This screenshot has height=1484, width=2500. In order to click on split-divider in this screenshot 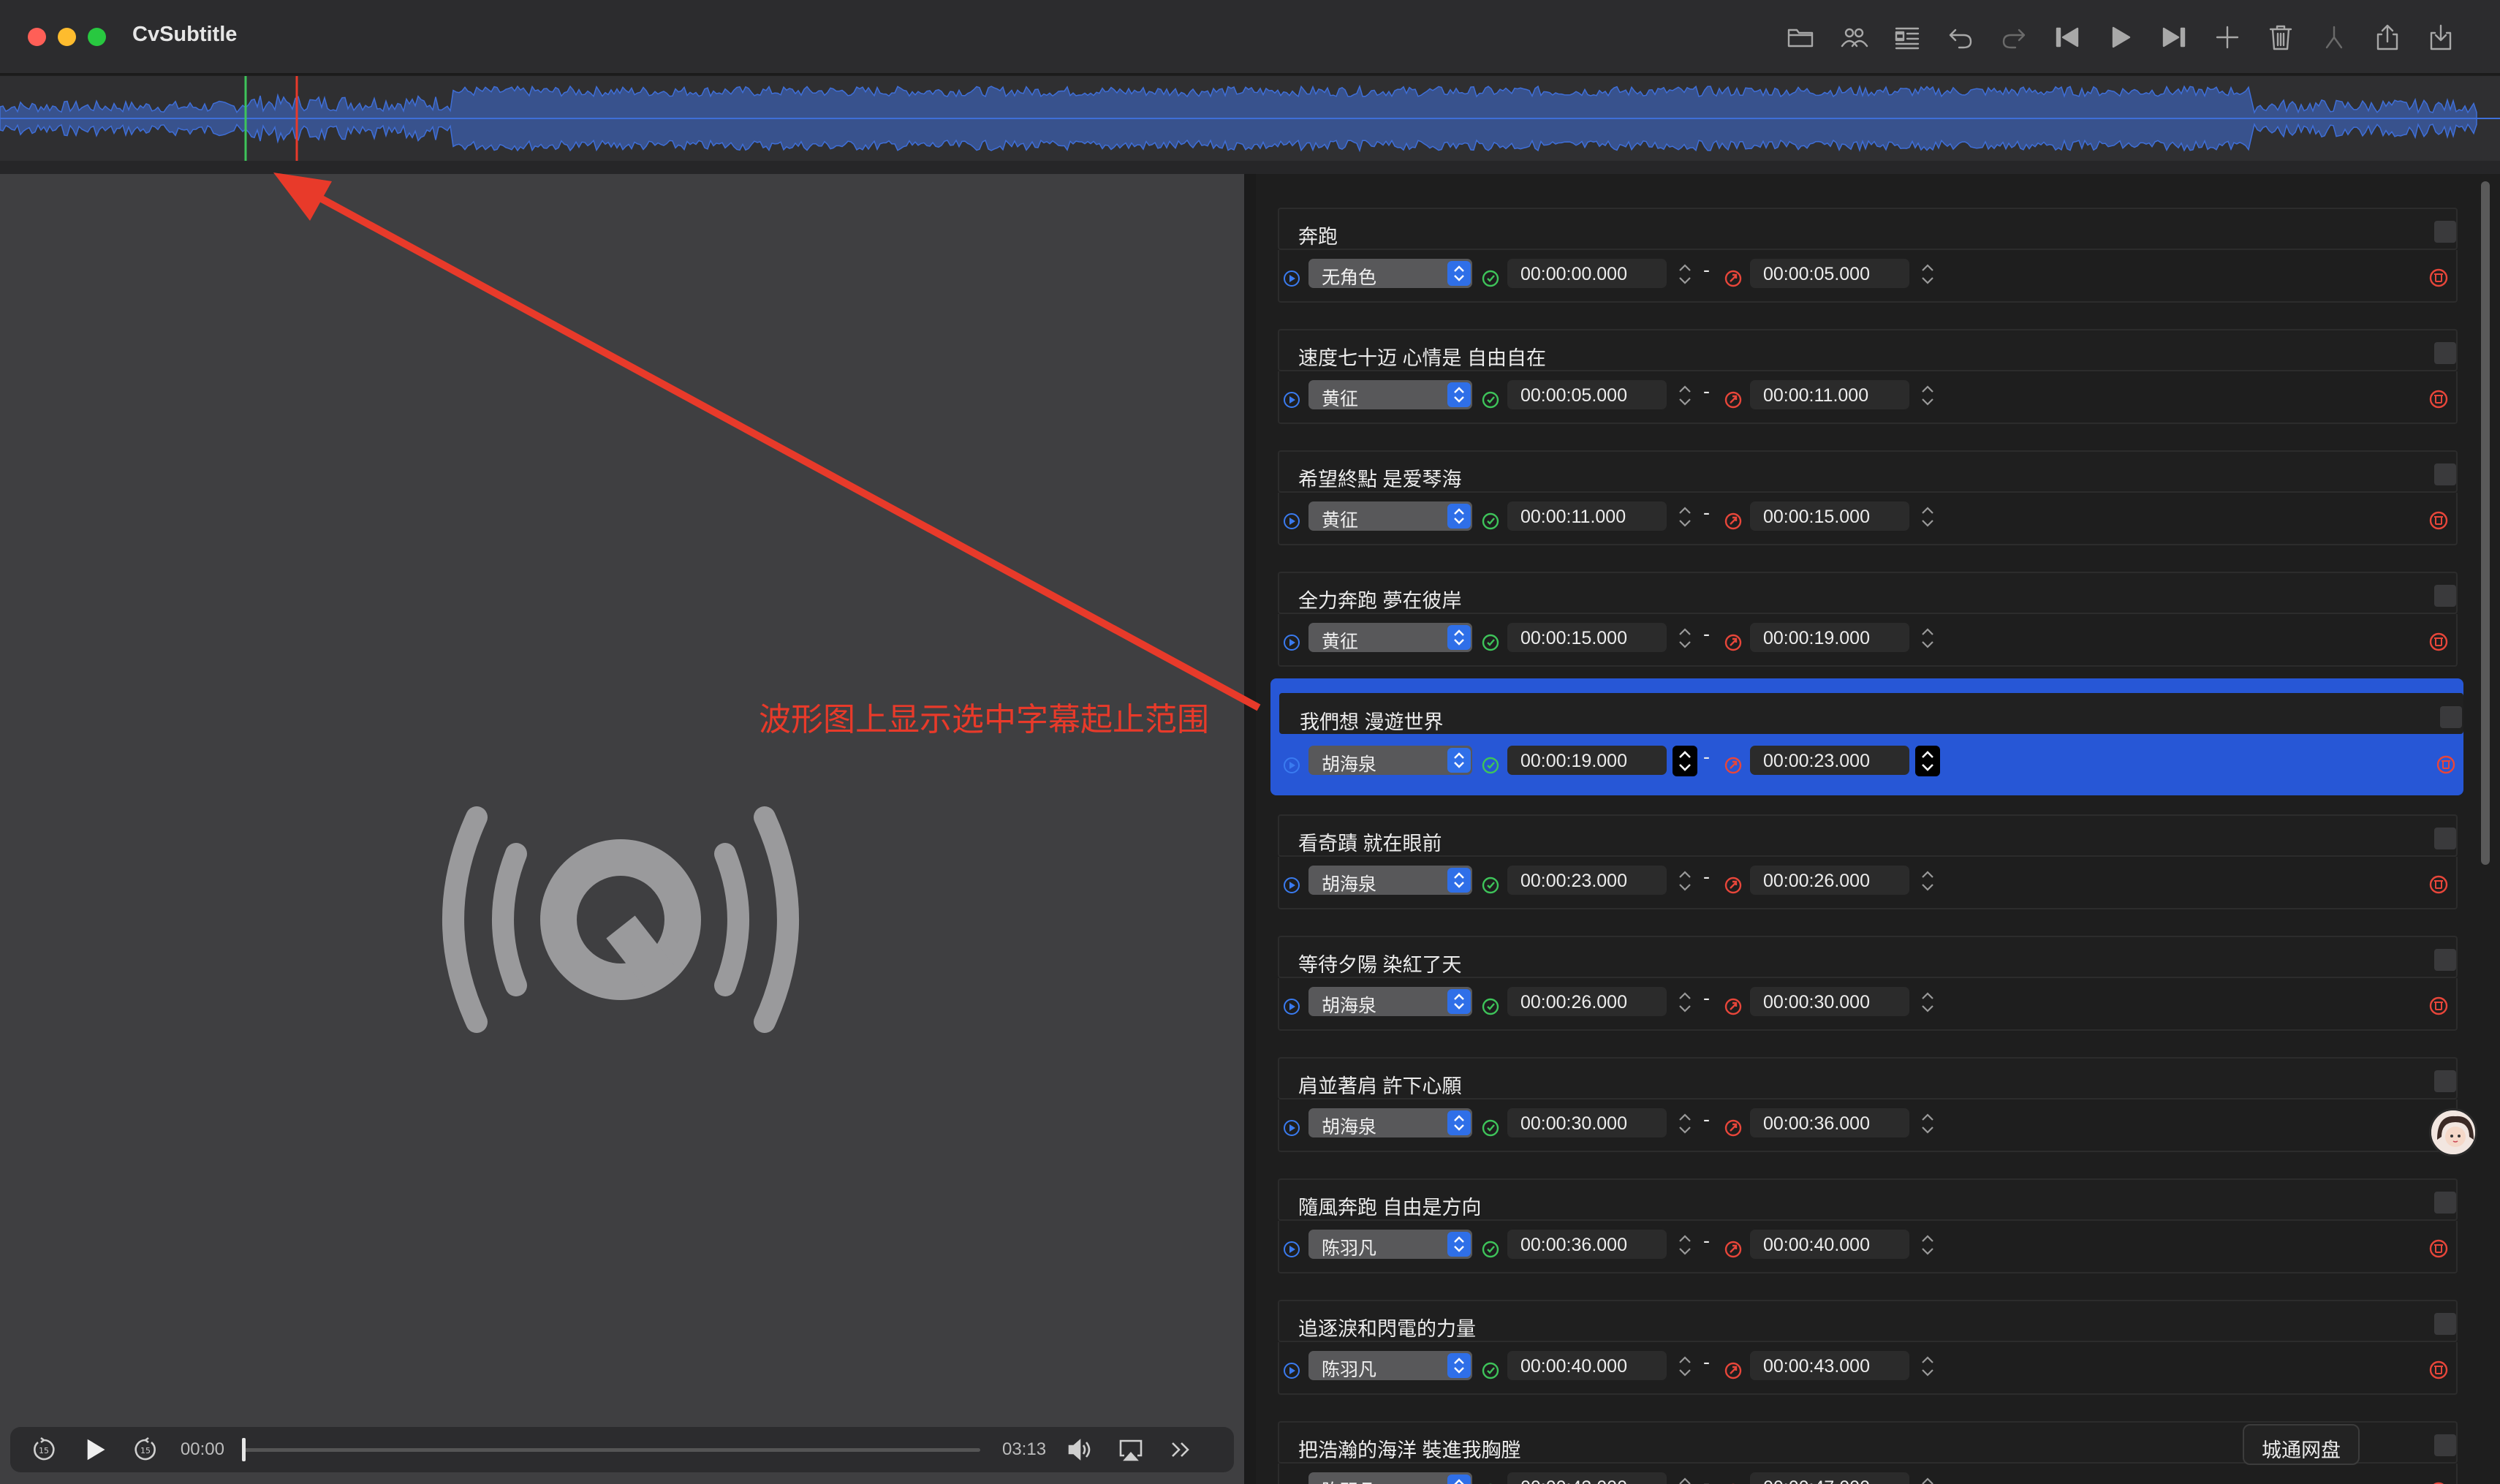, I will do `click(1250, 829)`.